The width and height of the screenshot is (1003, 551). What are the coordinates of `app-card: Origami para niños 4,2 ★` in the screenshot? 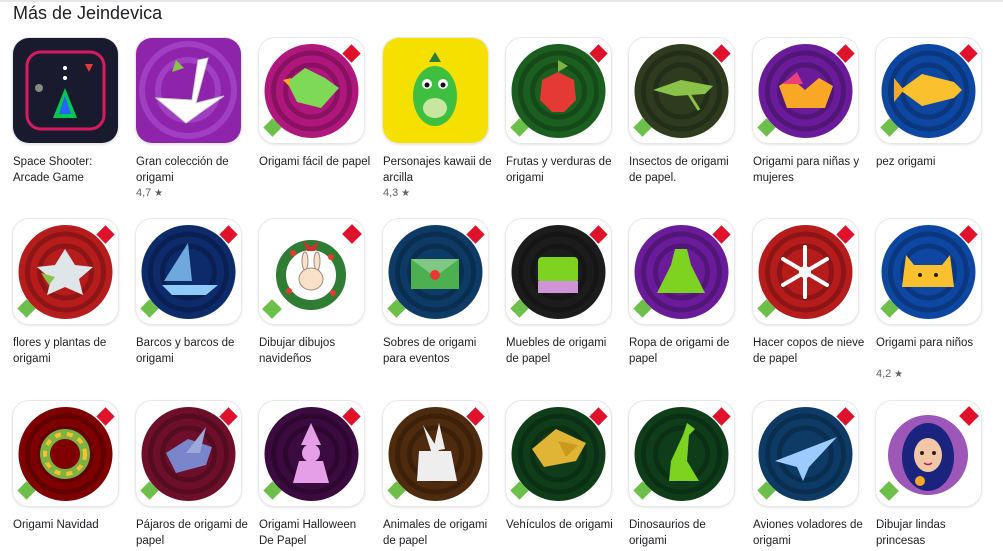 It's located at (933, 299).